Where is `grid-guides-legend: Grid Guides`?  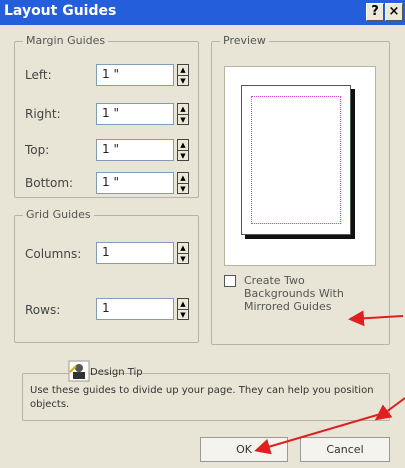 grid-guides-legend: Grid Guides is located at coordinates (58, 214).